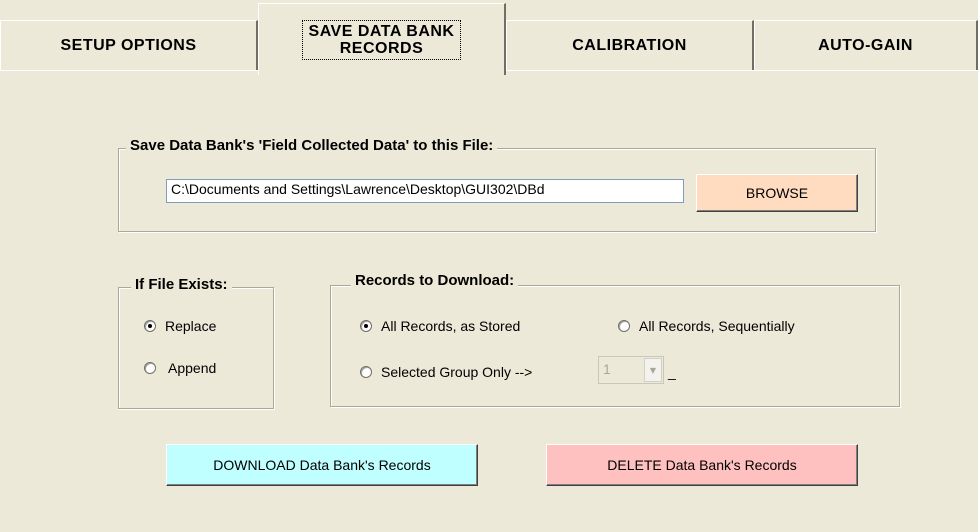 This screenshot has width=978, height=532. What do you see at coordinates (777, 193) in the screenshot?
I see `browse-button: BROWSE` at bounding box center [777, 193].